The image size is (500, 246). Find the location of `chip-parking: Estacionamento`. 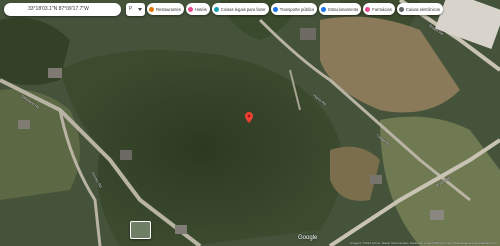

chip-parking: Estacionamento is located at coordinates (340, 9).